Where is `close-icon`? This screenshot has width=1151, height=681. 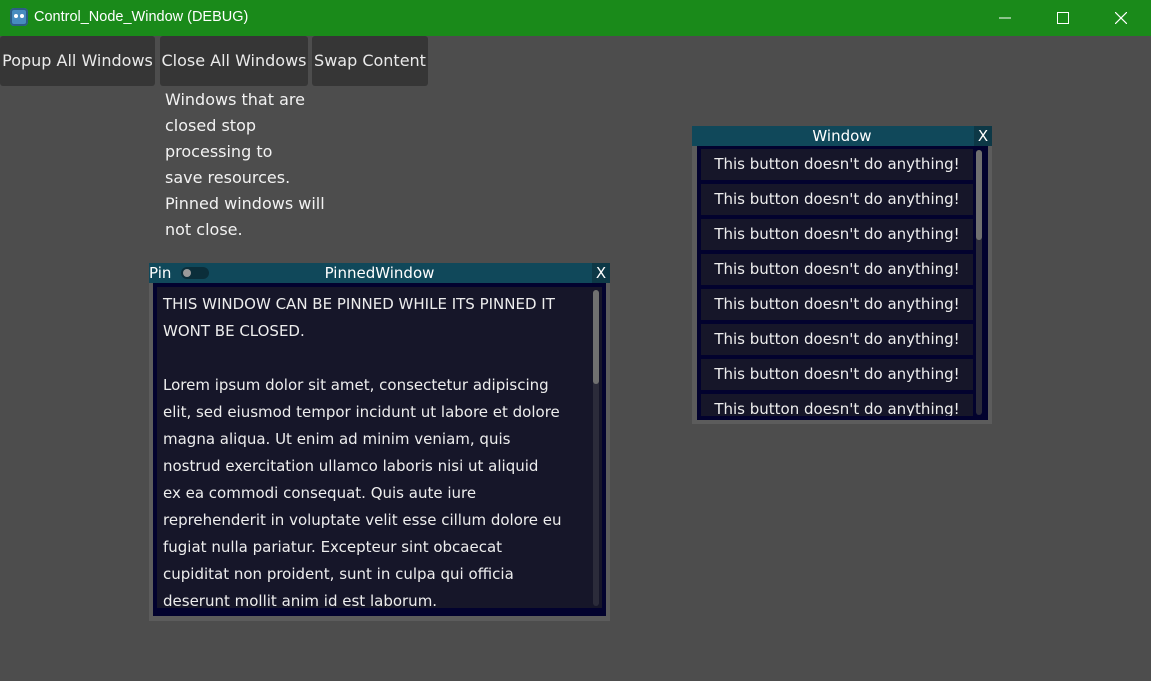
close-icon is located at coordinates (1121, 18).